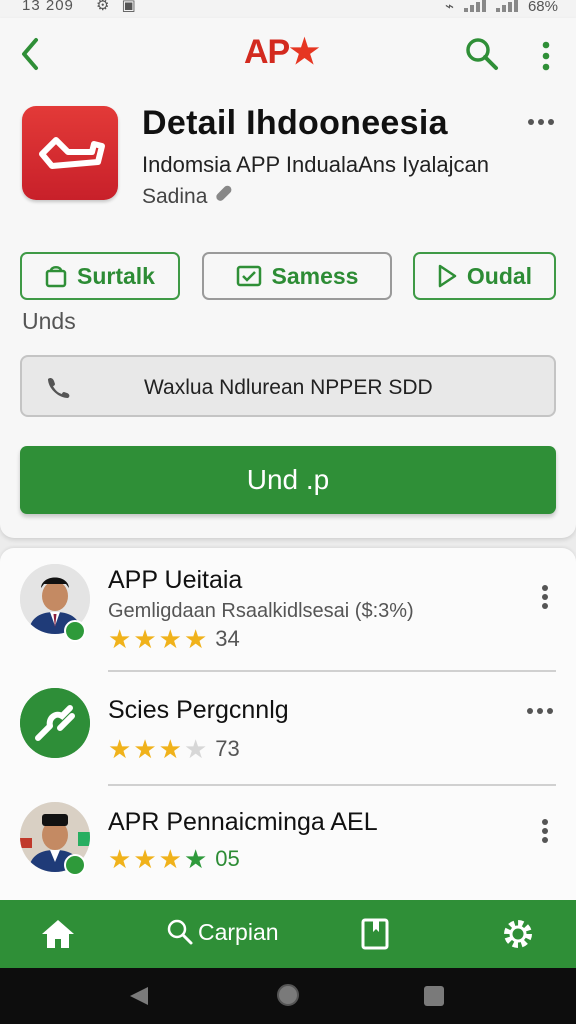 The width and height of the screenshot is (576, 1024). Describe the element at coordinates (227, 638) in the screenshot. I see `rating-count: 34` at that location.